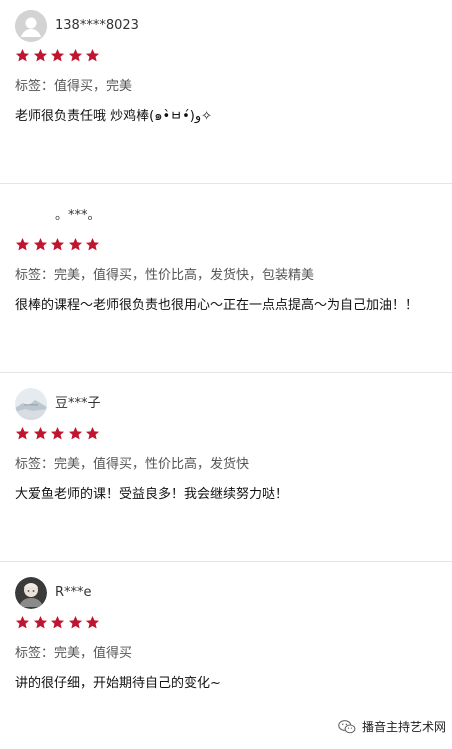 The width and height of the screenshot is (452, 749). I want to click on username: 豆***子, so click(78, 403).